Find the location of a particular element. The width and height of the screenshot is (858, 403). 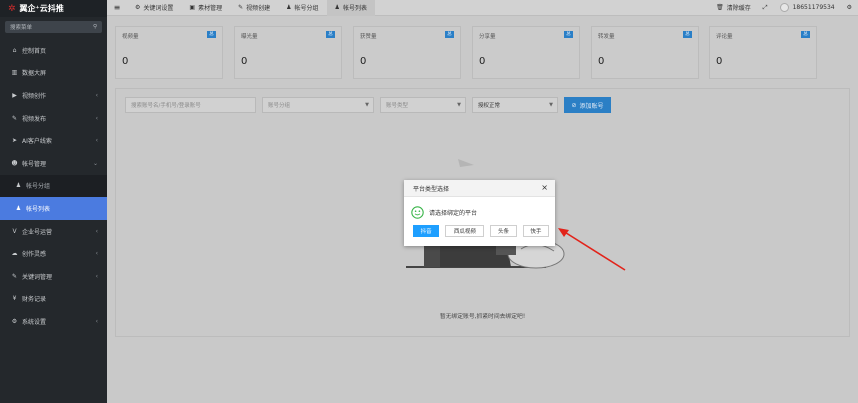

stat-card-likes: 获赞量 总 0 is located at coordinates (407, 52).